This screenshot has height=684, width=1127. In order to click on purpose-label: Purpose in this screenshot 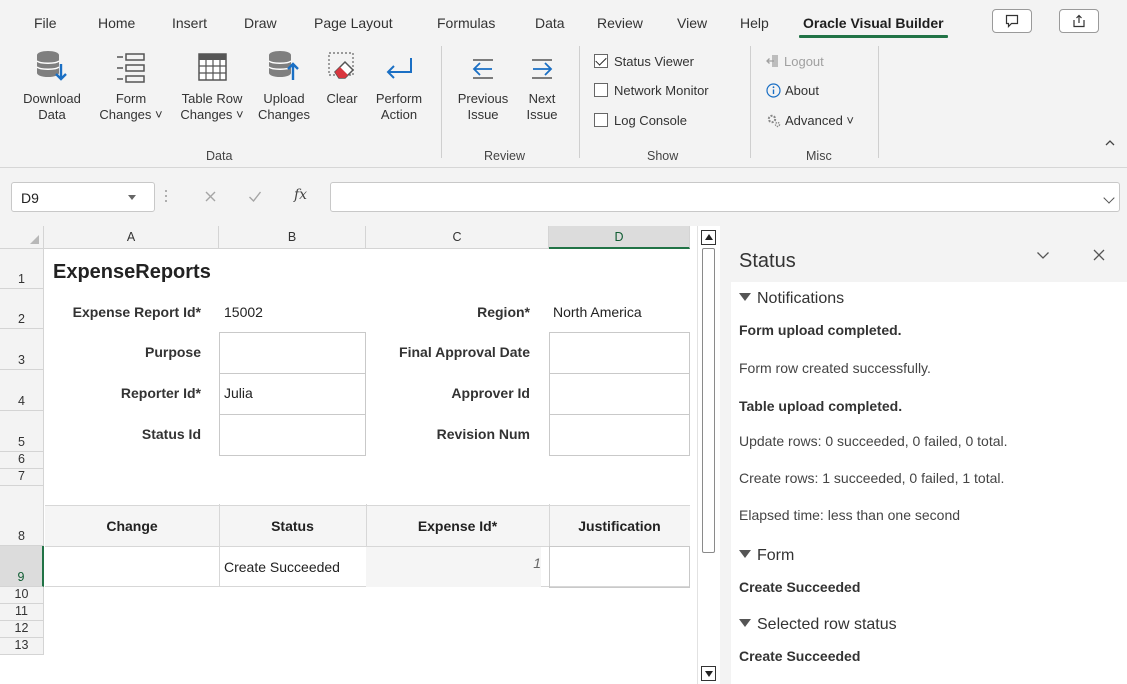, I will do `click(172, 352)`.